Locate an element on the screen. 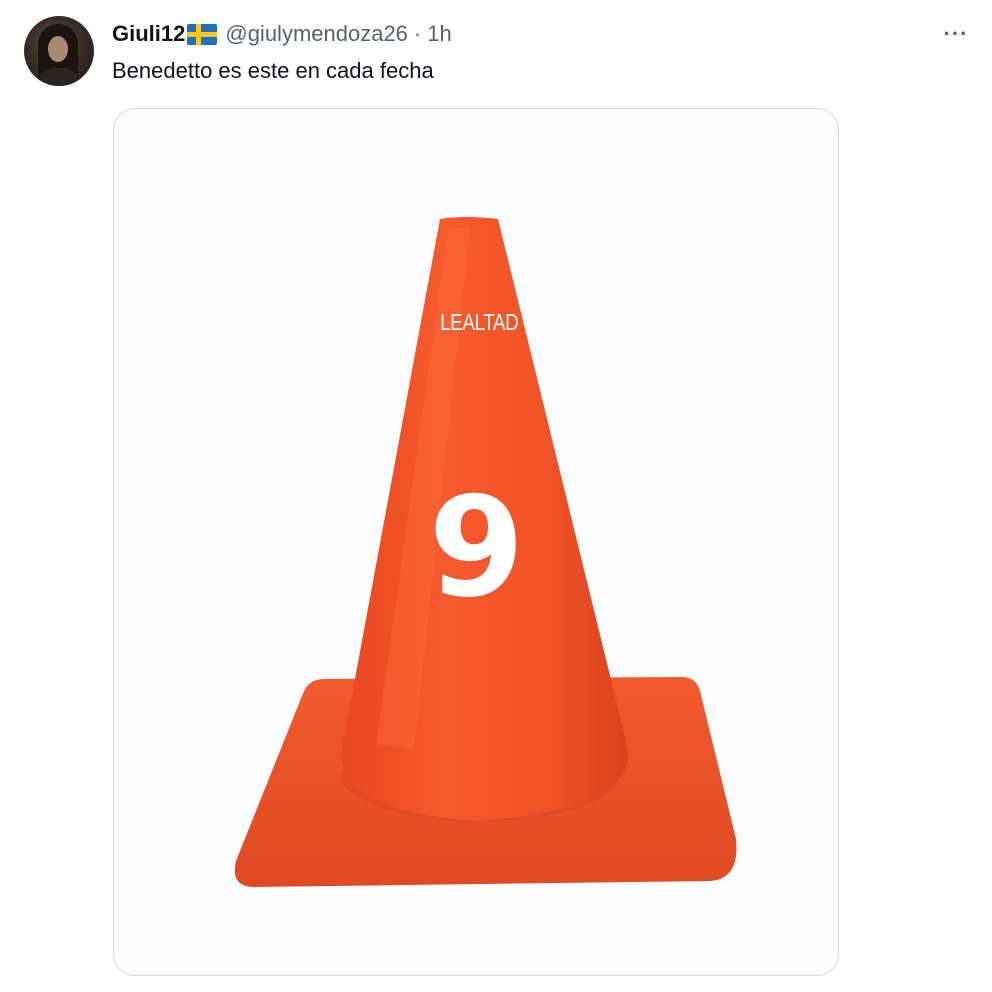 The width and height of the screenshot is (992, 992). user-handle: @giulymendoza26 is located at coordinates (316, 34).